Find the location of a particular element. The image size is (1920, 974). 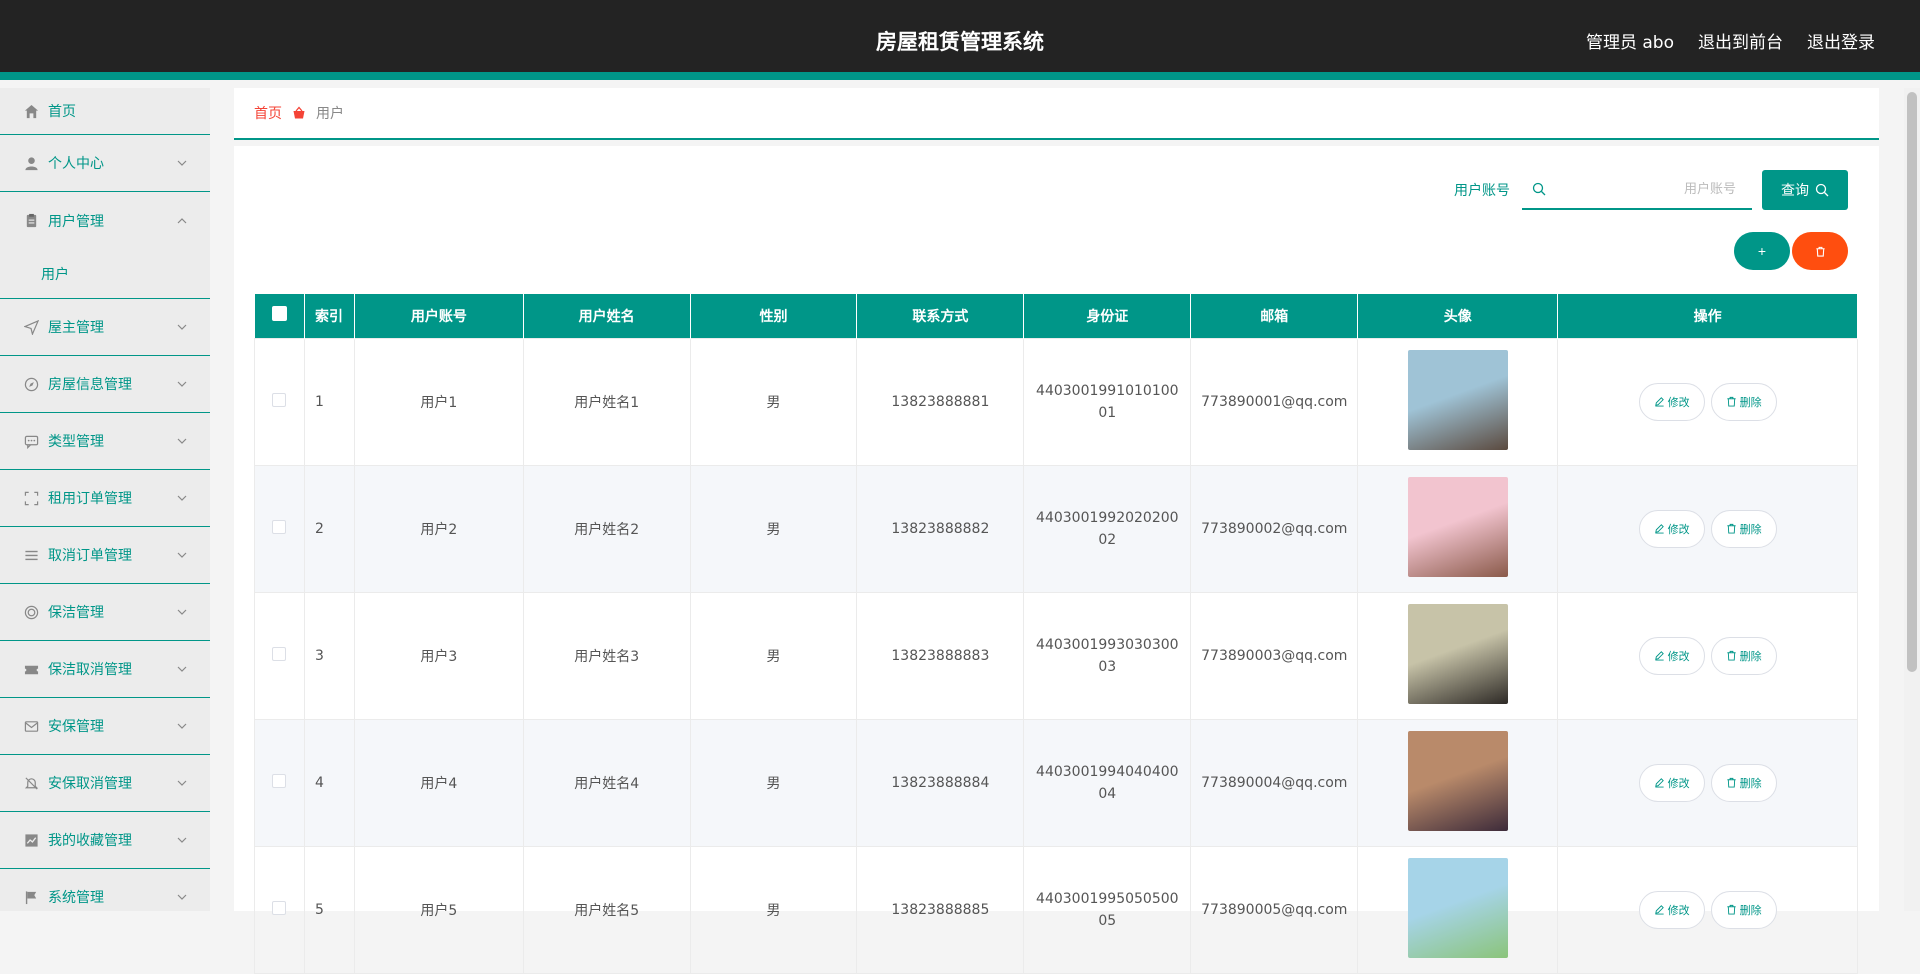

page-scrollbar is located at coordinates (1912, 499).